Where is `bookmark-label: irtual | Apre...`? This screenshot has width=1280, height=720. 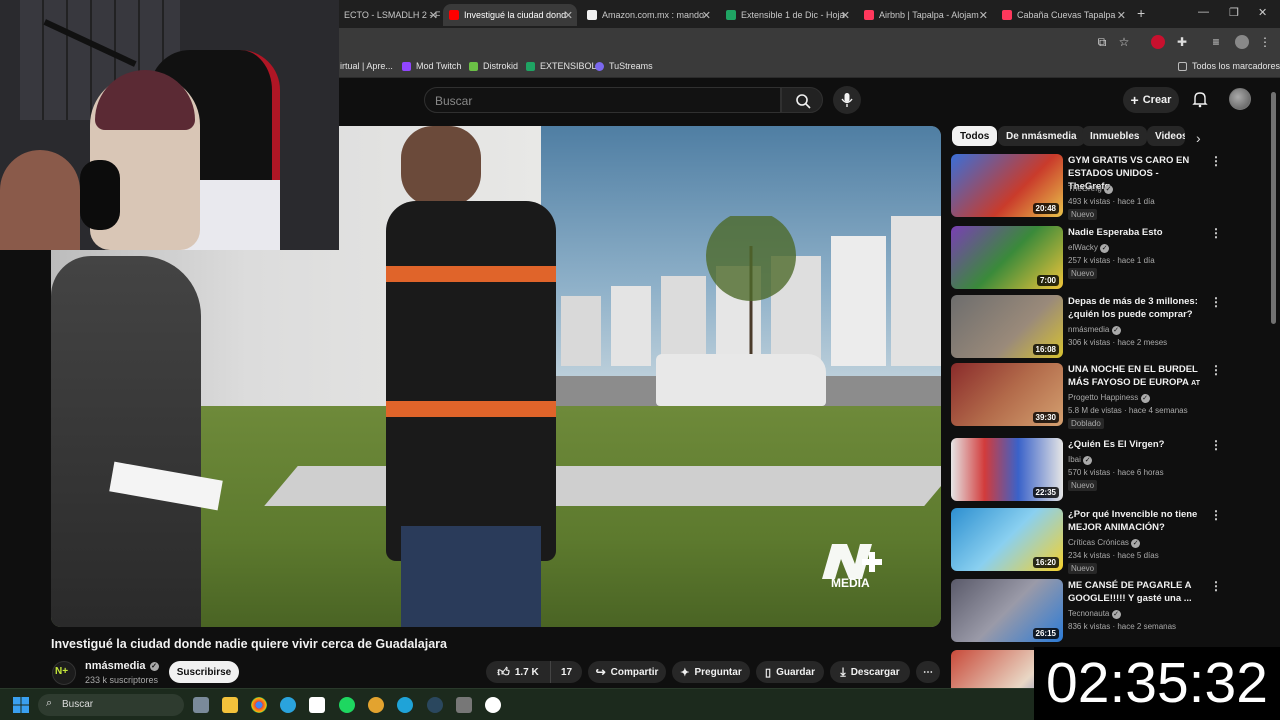
bookmark-label: irtual | Apre... is located at coordinates (366, 66).